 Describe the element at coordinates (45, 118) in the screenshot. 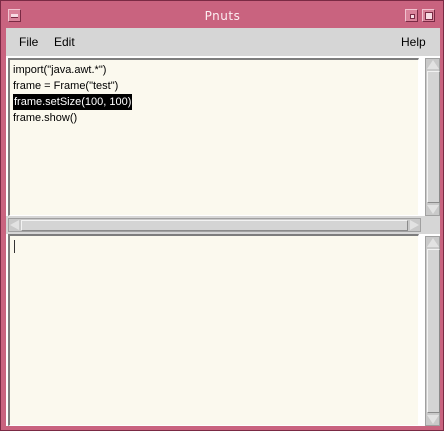

I see `editor-line-text: frame.show()` at that location.